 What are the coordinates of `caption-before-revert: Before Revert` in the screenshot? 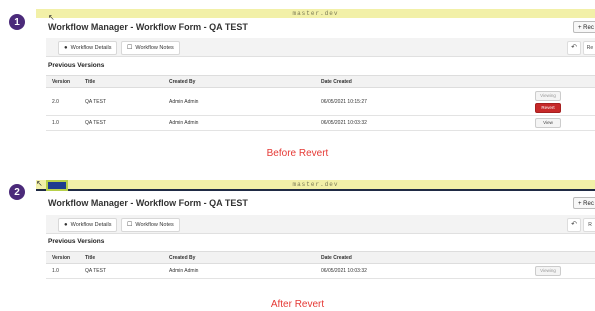 It's located at (297, 153).